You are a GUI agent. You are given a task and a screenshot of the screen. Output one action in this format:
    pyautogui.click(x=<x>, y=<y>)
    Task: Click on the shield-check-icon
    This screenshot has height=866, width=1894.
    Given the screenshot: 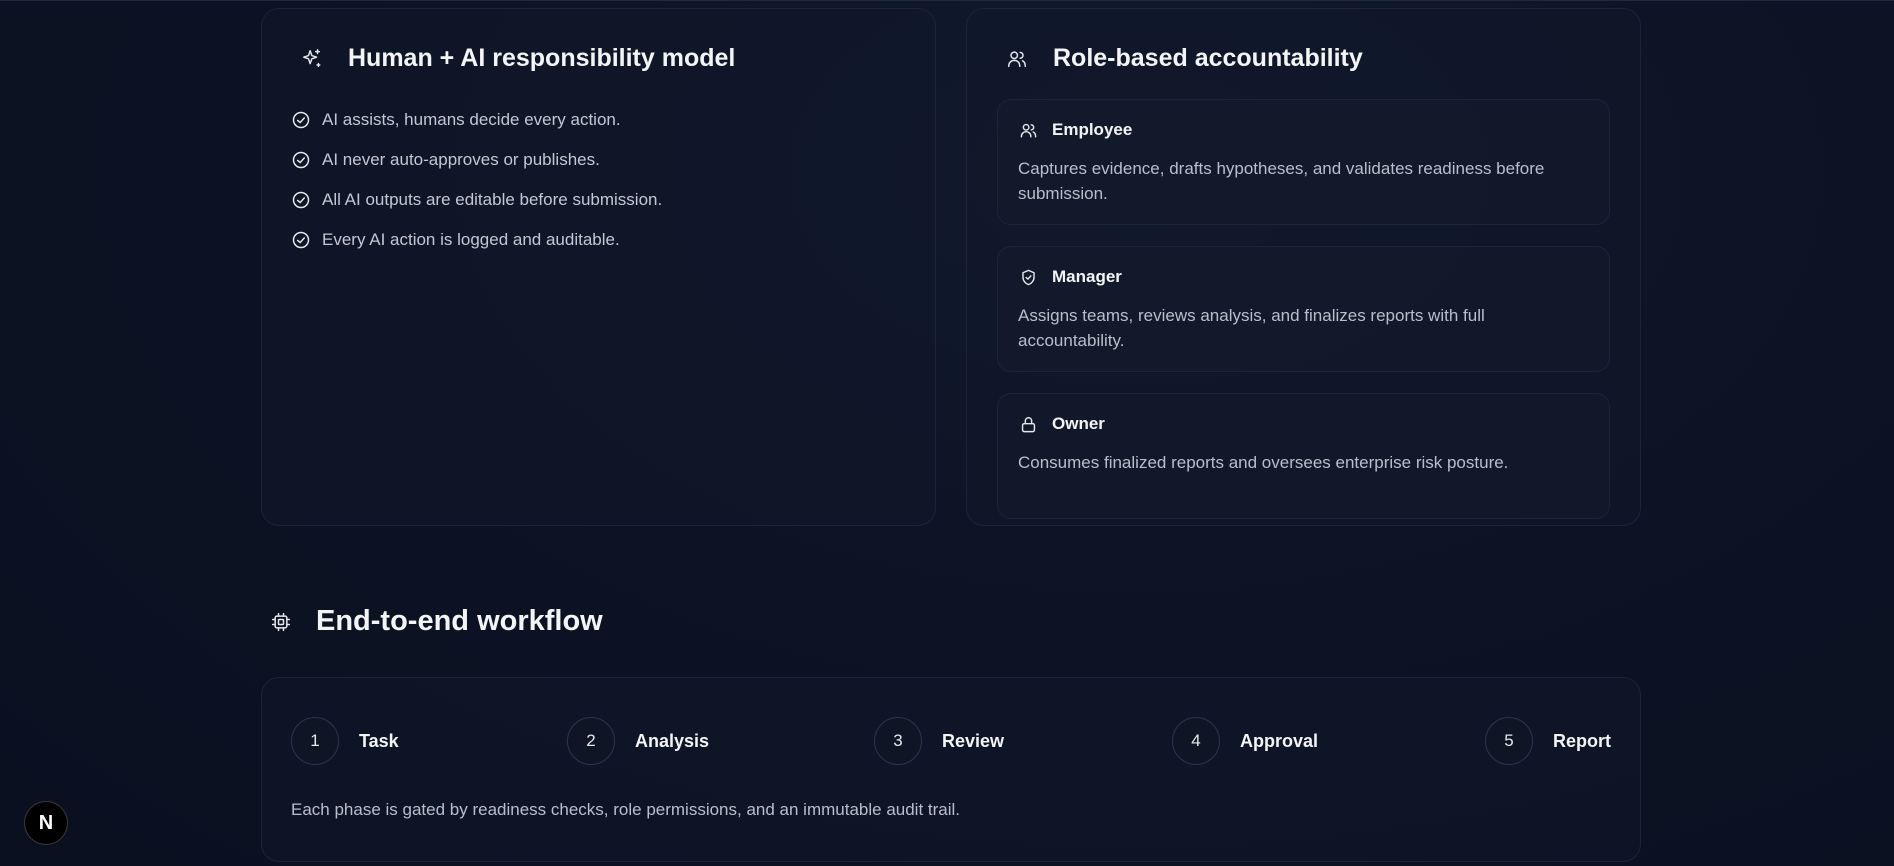 What is the action you would take?
    pyautogui.click(x=1028, y=277)
    